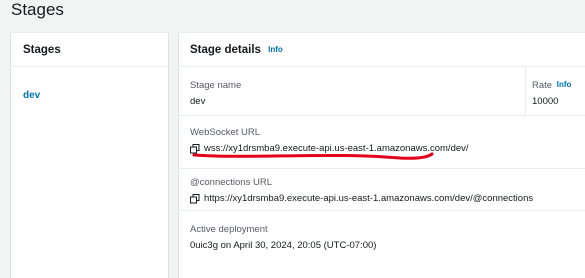  What do you see at coordinates (555, 91) in the screenshot?
I see `rate-field: Rate Info 10000` at bounding box center [555, 91].